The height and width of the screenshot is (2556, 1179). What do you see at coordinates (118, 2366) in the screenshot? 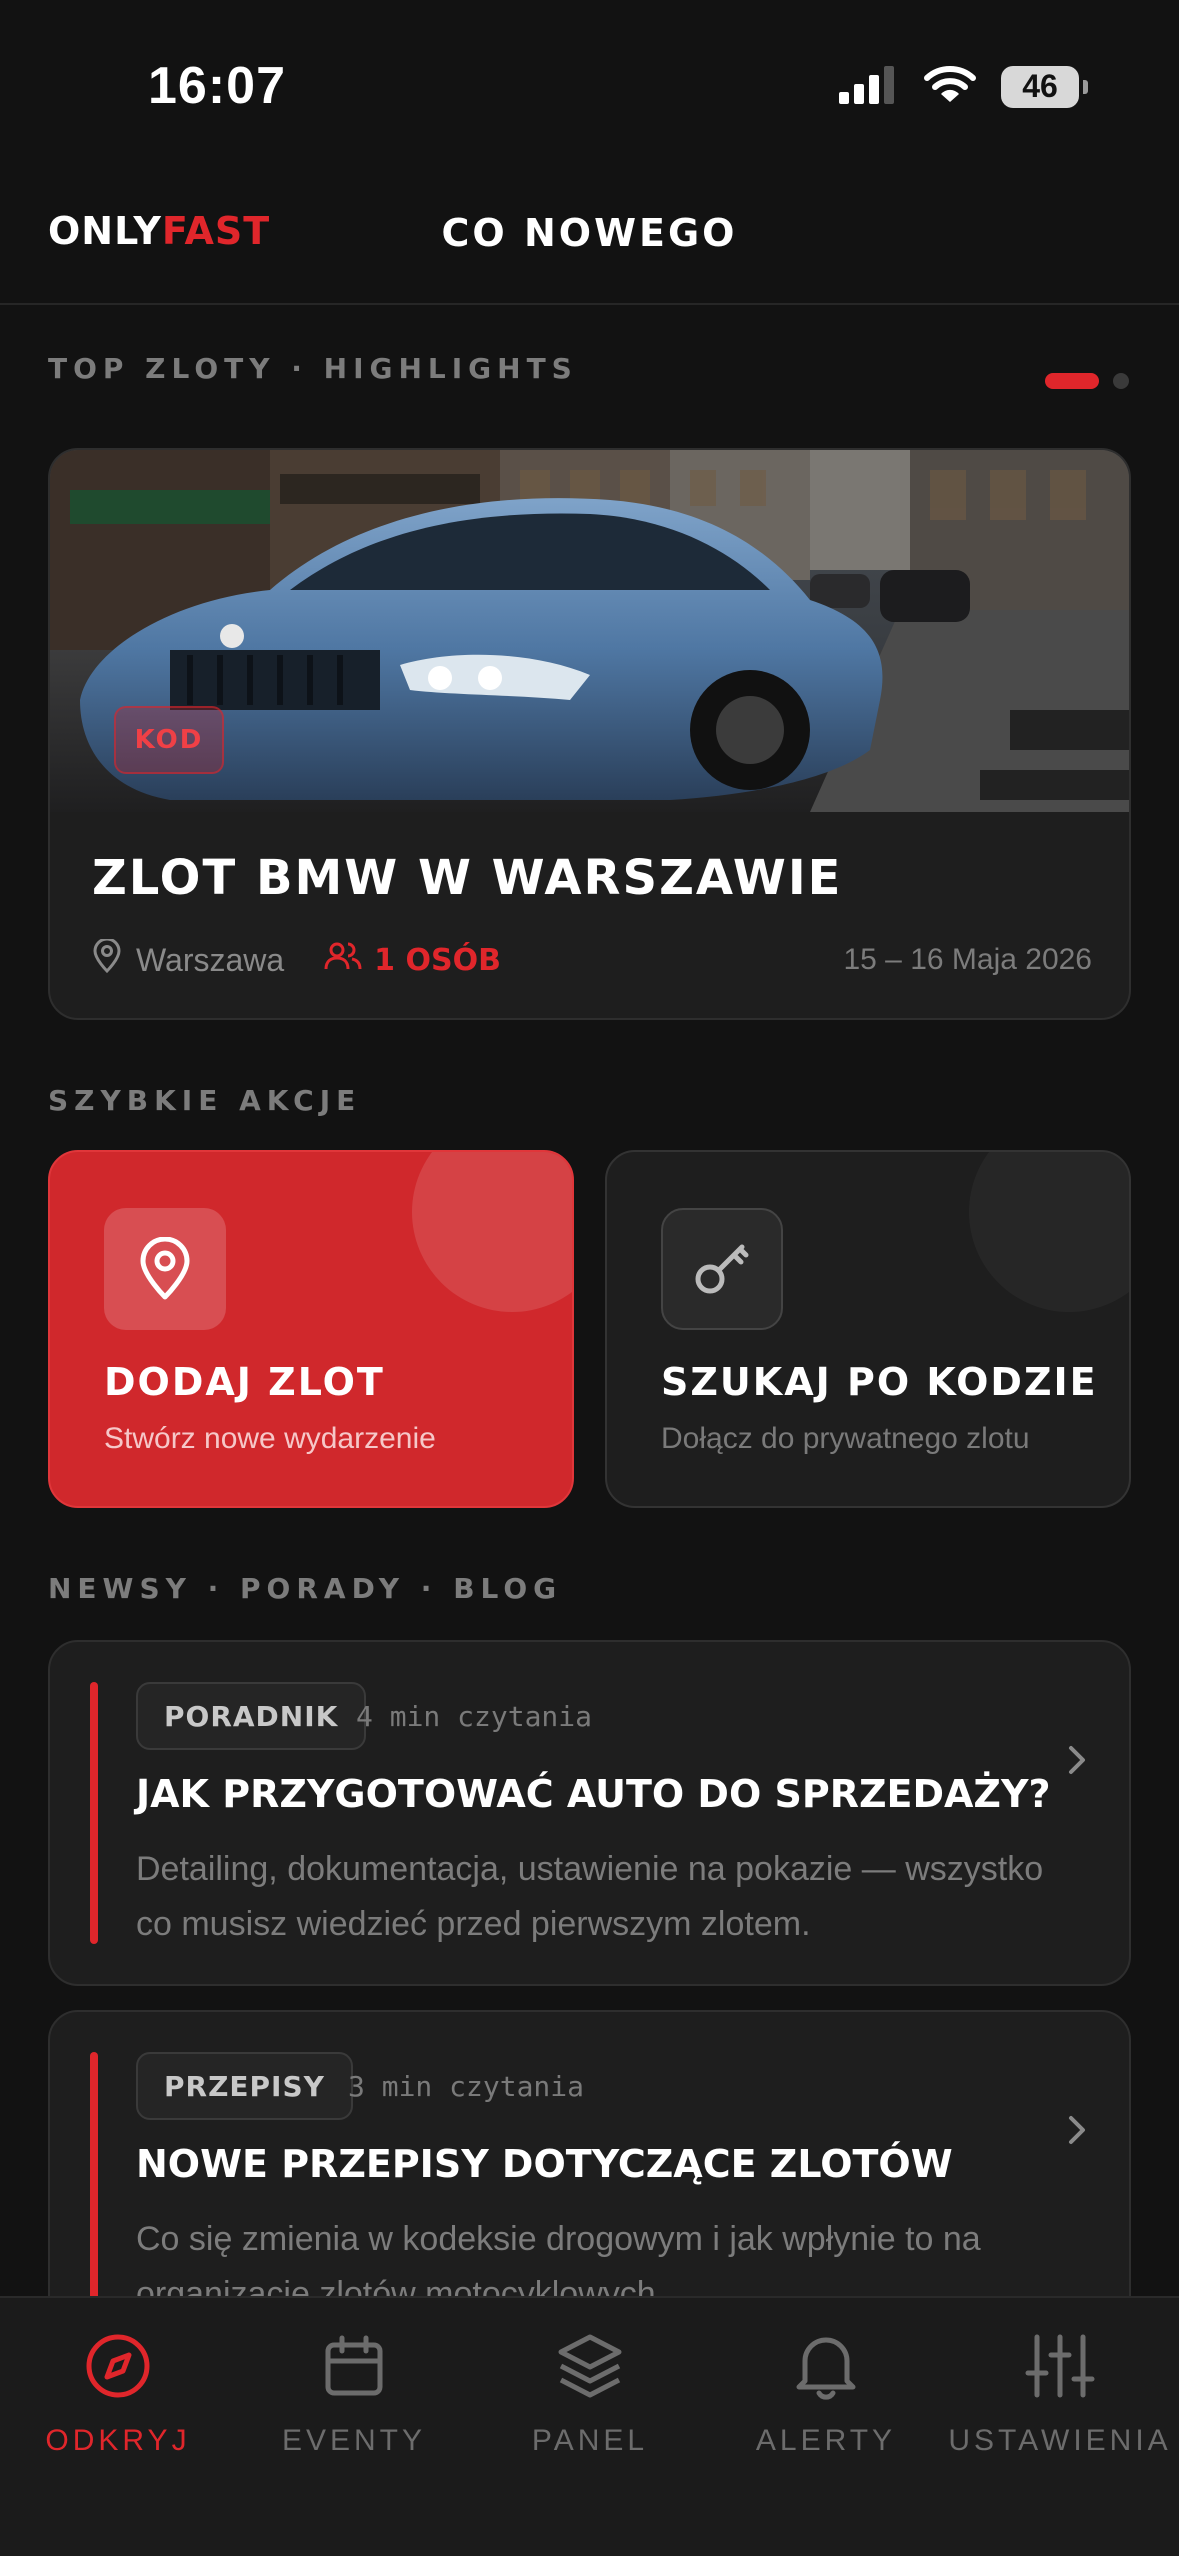
I see `compass-icon` at bounding box center [118, 2366].